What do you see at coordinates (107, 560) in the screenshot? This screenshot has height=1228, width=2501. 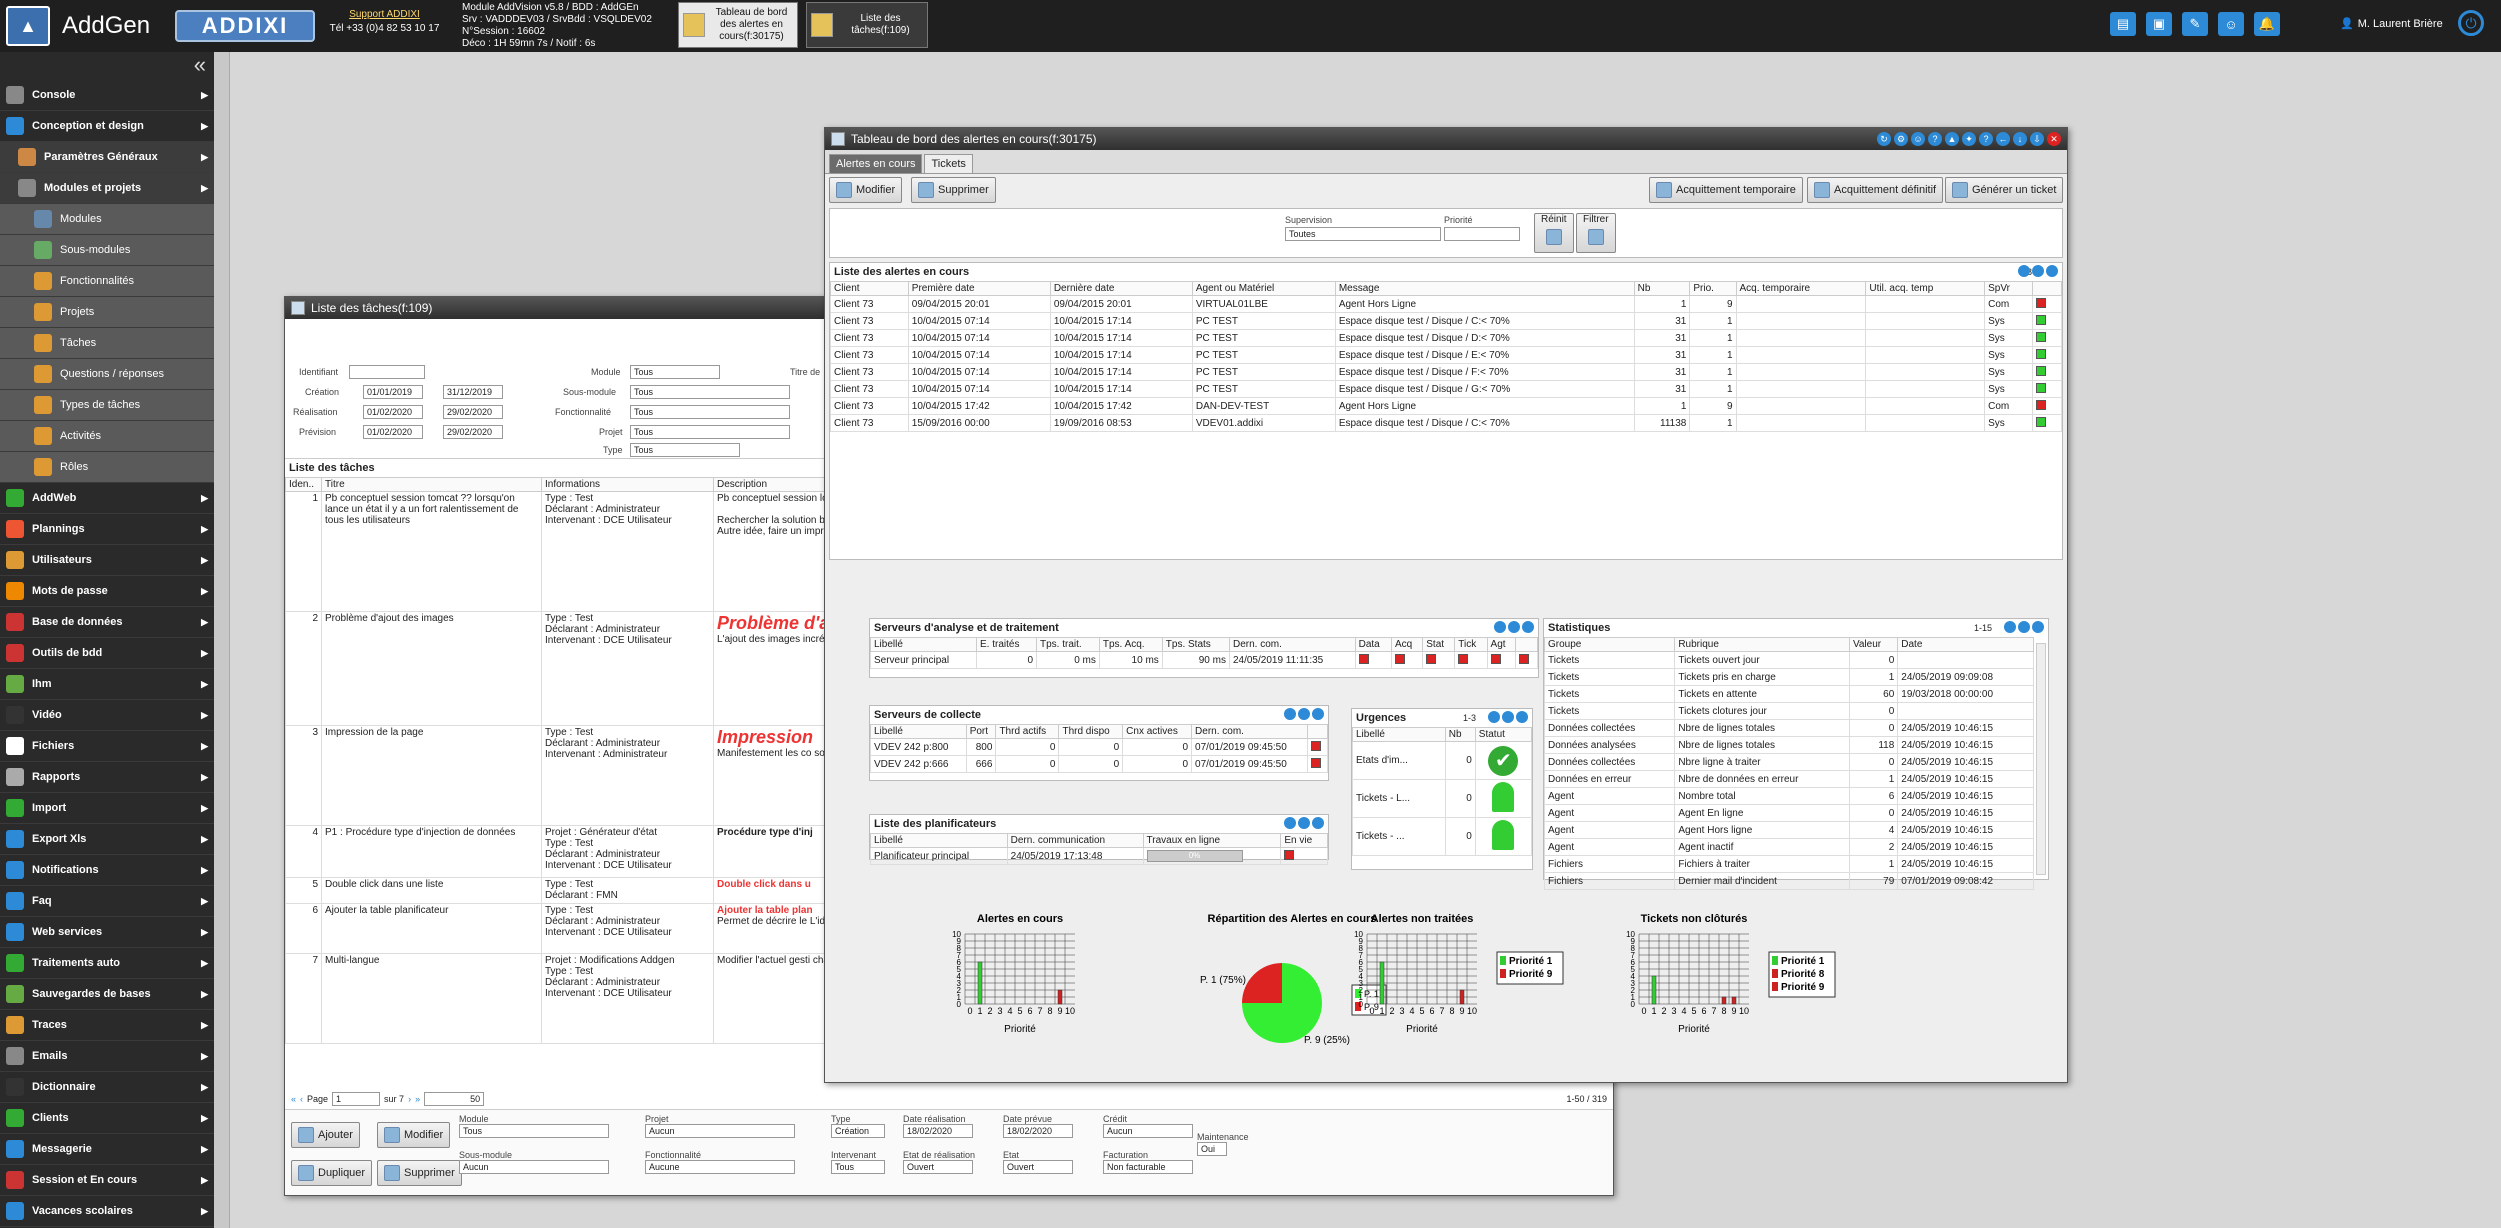 I see `sidebar-item: Utilisateurs ▶` at bounding box center [107, 560].